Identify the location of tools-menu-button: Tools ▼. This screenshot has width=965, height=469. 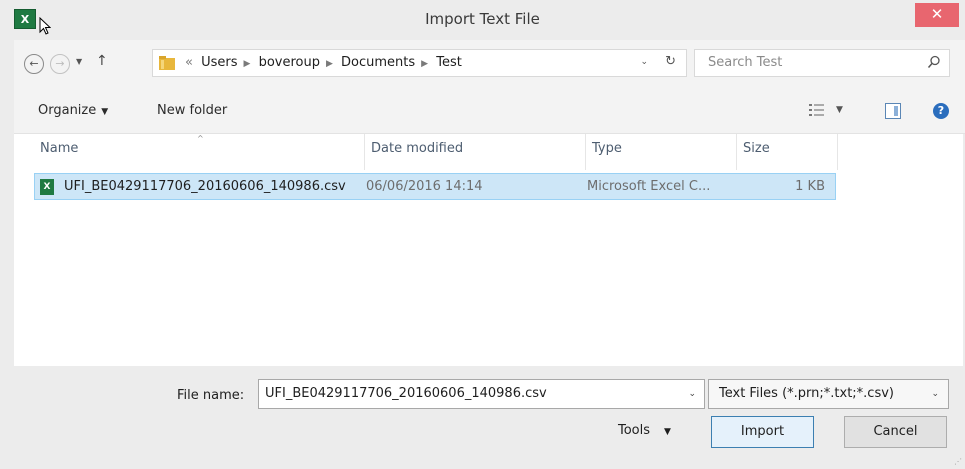
(644, 430).